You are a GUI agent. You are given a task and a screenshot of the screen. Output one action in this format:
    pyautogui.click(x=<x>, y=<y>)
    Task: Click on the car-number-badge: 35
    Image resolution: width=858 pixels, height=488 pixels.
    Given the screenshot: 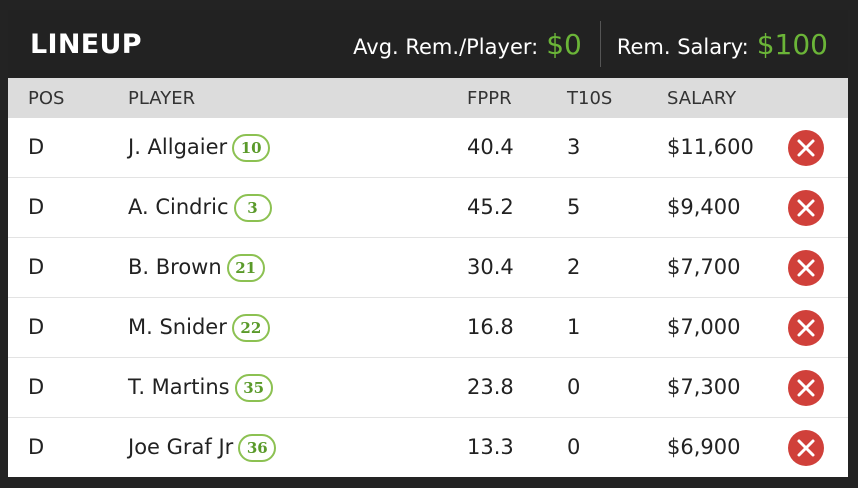 What is the action you would take?
    pyautogui.click(x=253, y=387)
    